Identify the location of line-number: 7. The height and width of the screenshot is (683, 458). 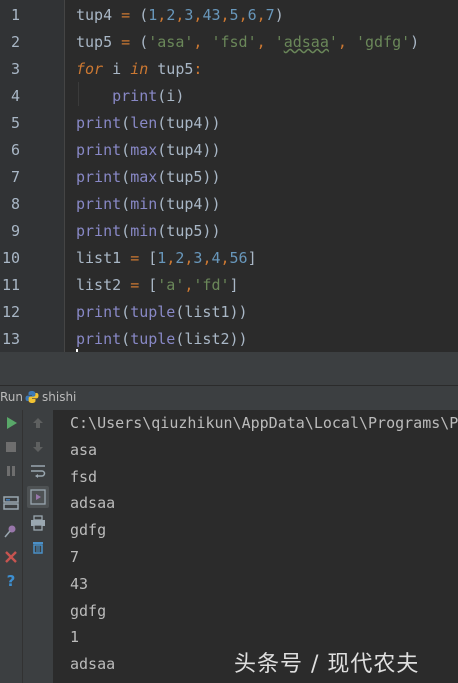
(15, 177).